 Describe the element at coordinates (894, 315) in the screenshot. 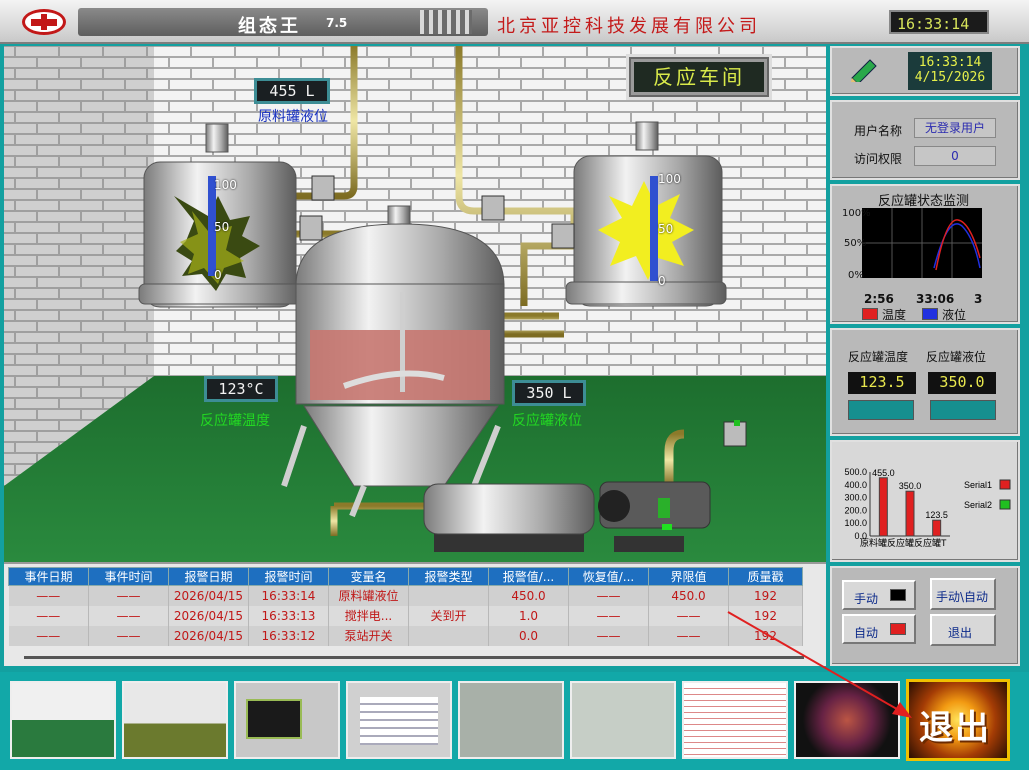

I see `legend-temp-label: 温度` at that location.